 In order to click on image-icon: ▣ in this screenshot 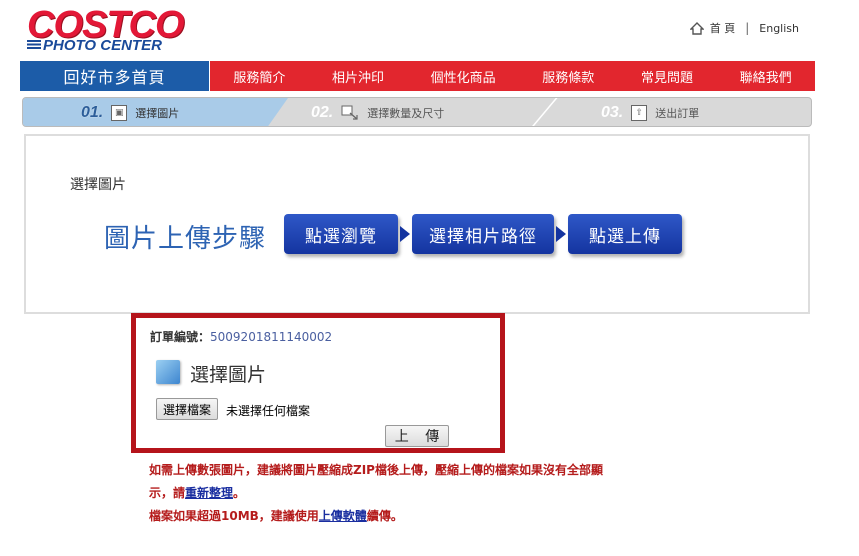, I will do `click(119, 113)`.